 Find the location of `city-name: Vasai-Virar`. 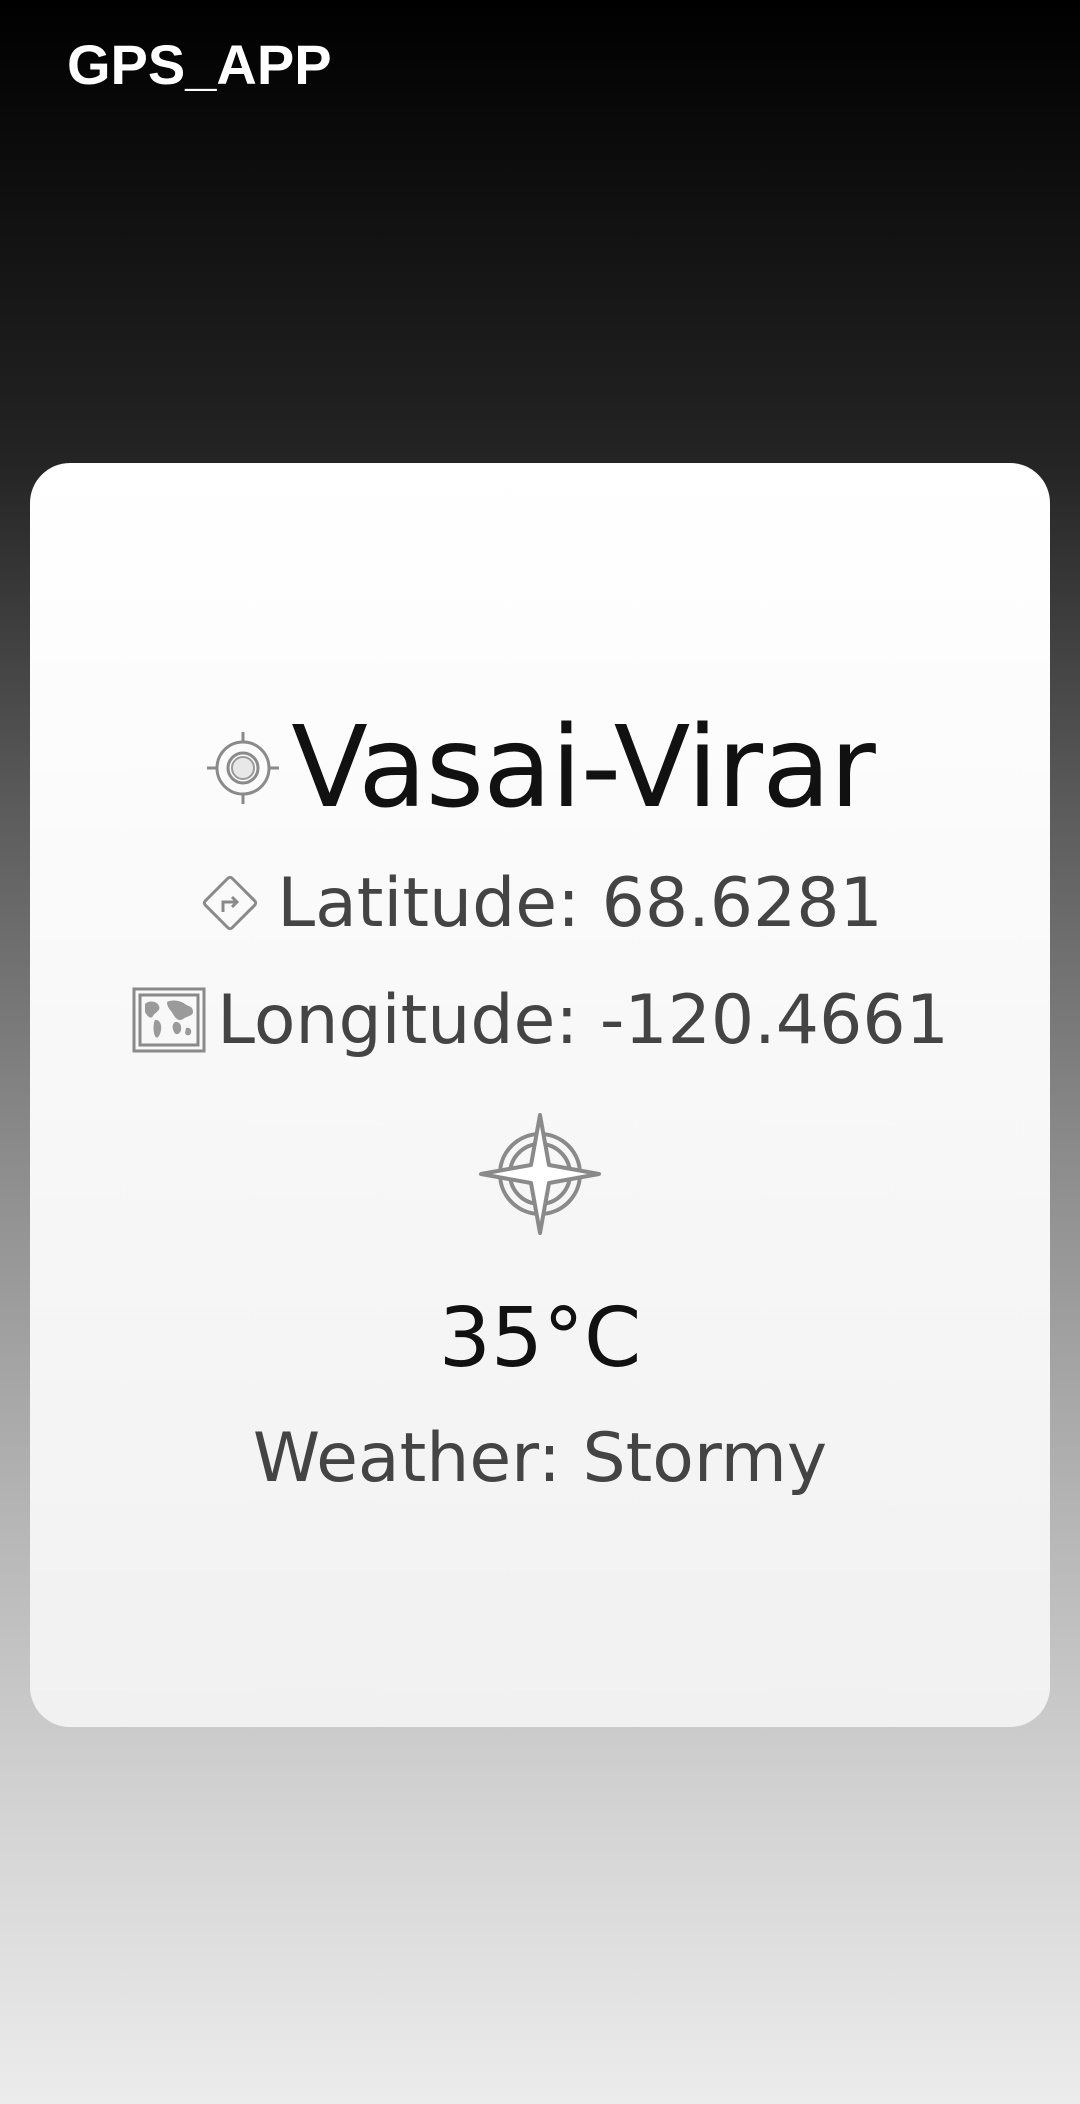

city-name: Vasai-Virar is located at coordinates (583, 768).